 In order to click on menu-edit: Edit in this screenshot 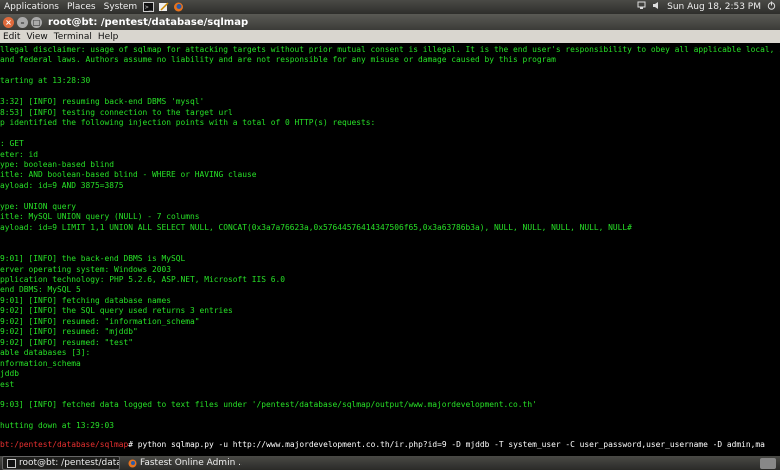, I will do `click(11, 37)`.